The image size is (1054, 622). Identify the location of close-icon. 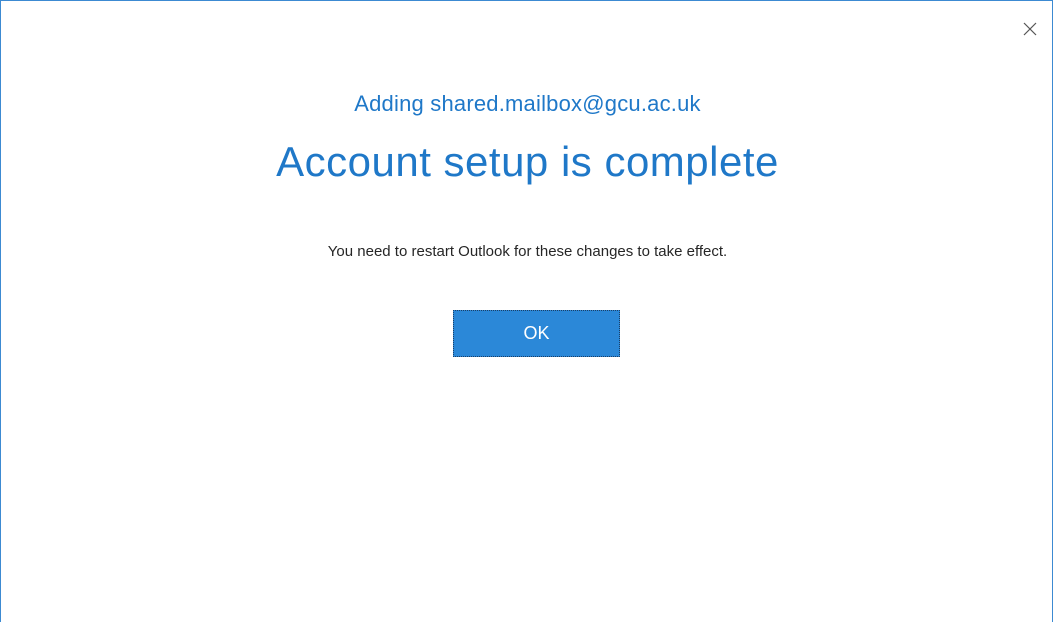
(1030, 29).